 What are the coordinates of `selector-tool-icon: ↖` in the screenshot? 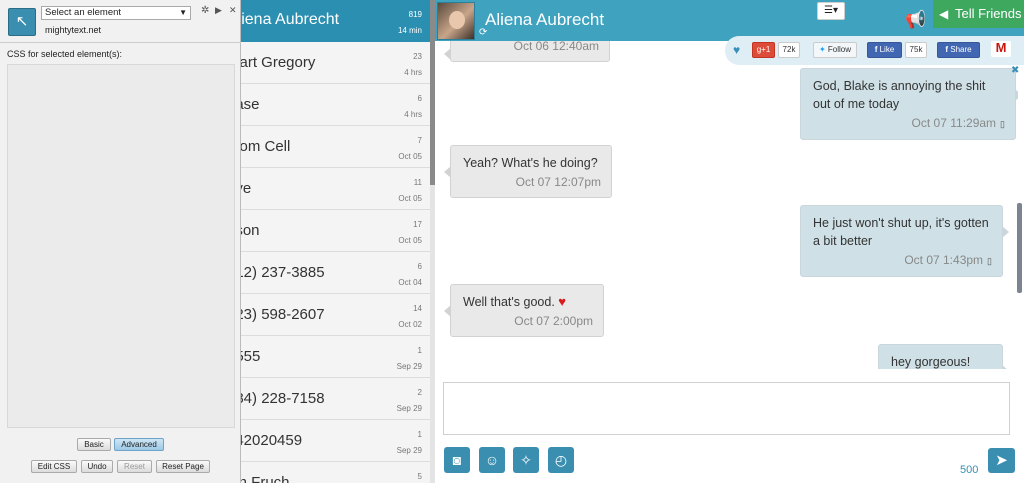 It's located at (22, 22).